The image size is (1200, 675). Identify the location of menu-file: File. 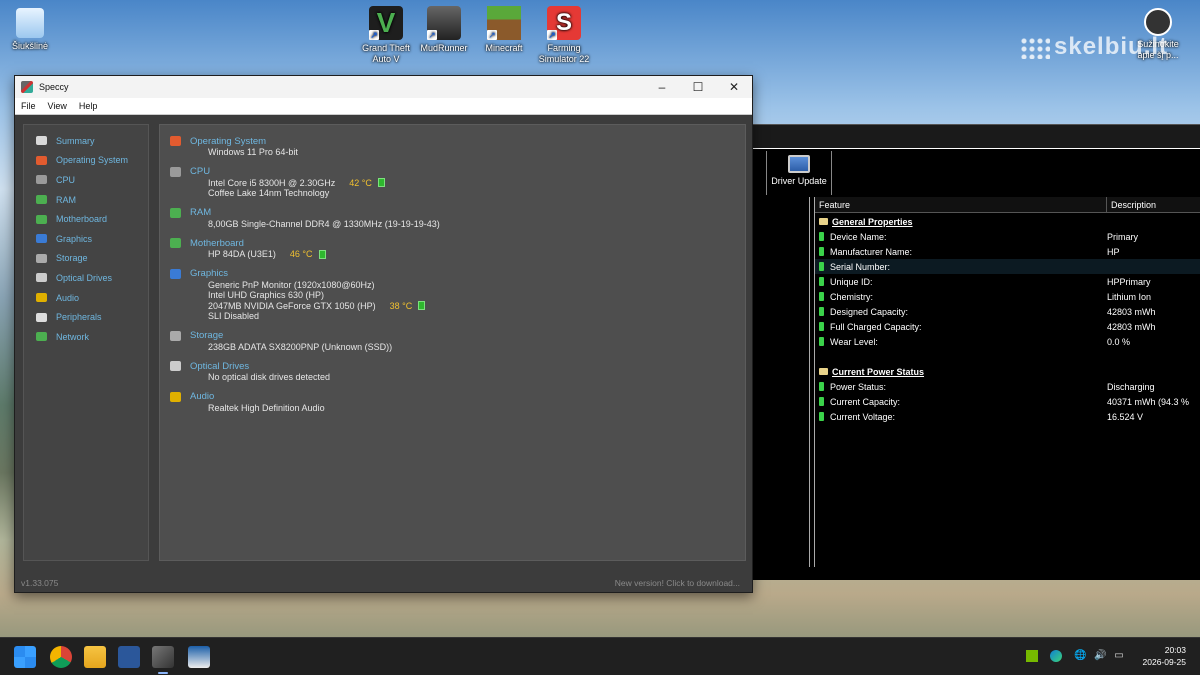
(28, 106).